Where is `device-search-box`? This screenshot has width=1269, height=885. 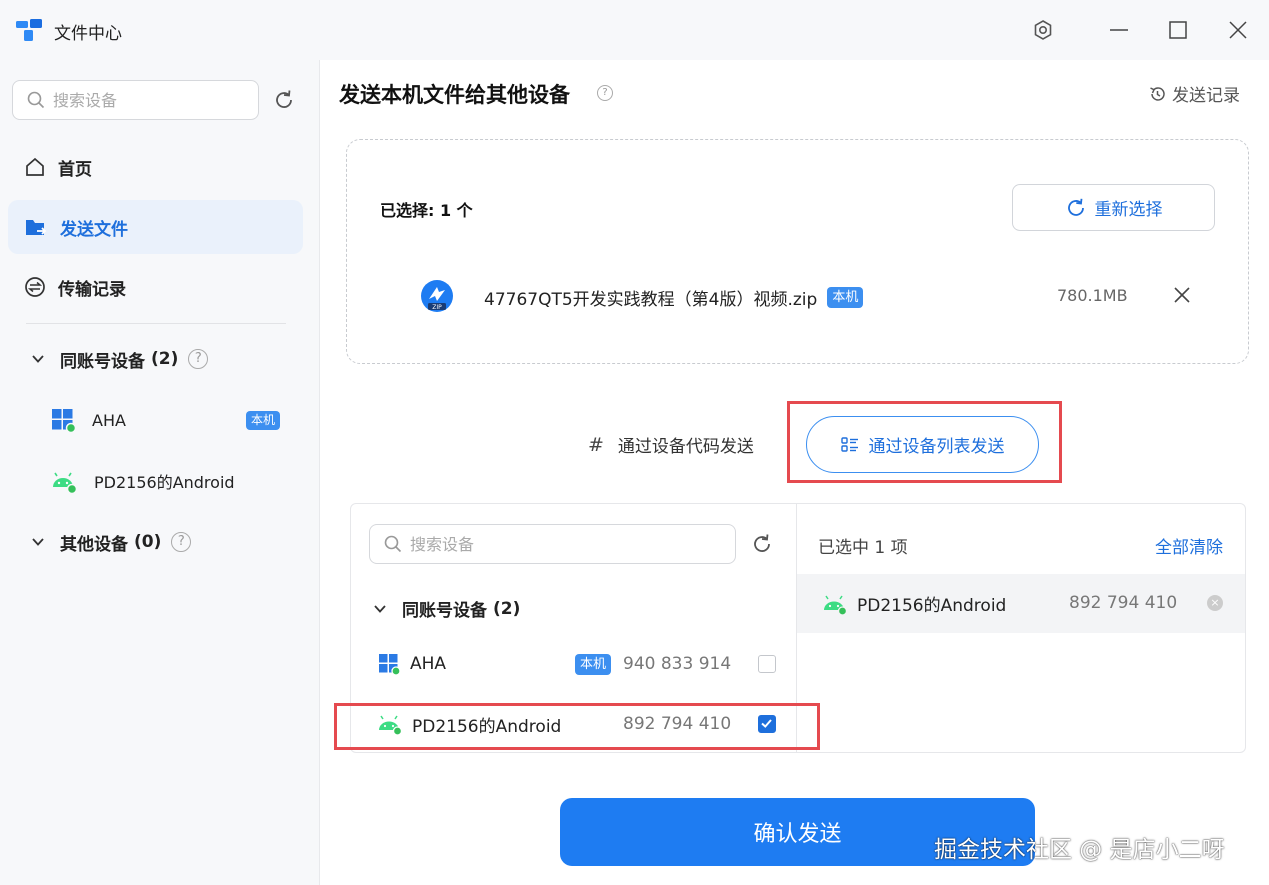 device-search-box is located at coordinates (552, 544).